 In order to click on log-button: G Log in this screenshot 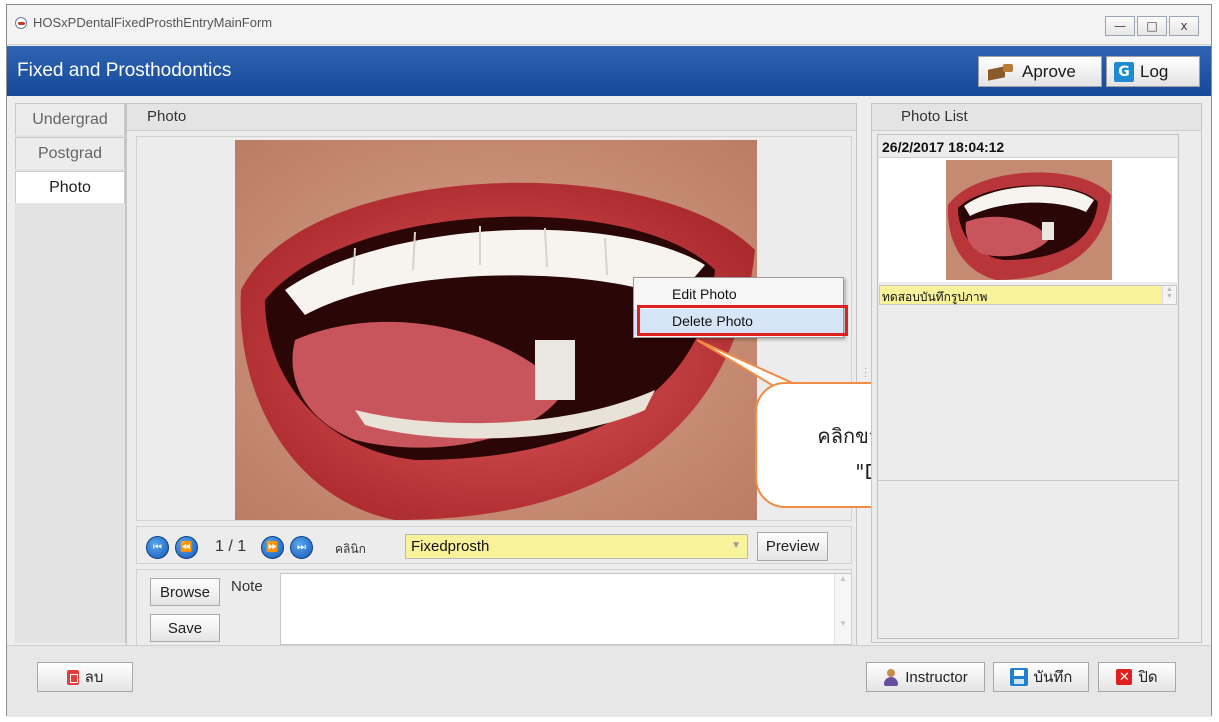, I will do `click(1153, 71)`.